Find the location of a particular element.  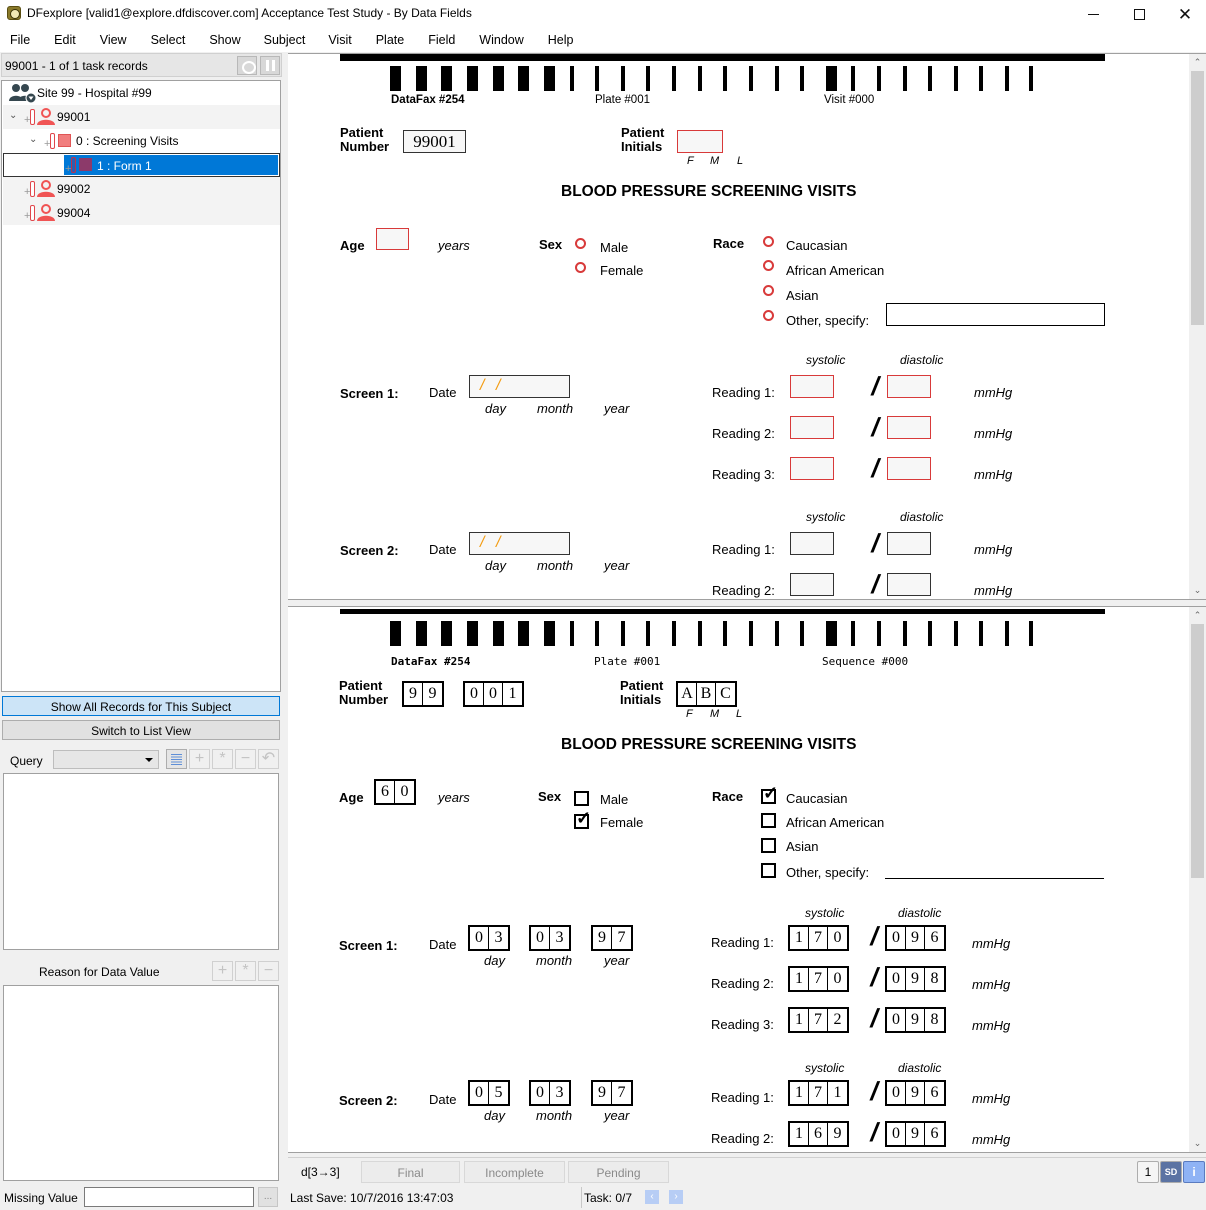

edit-reason-button: * is located at coordinates (245, 971).